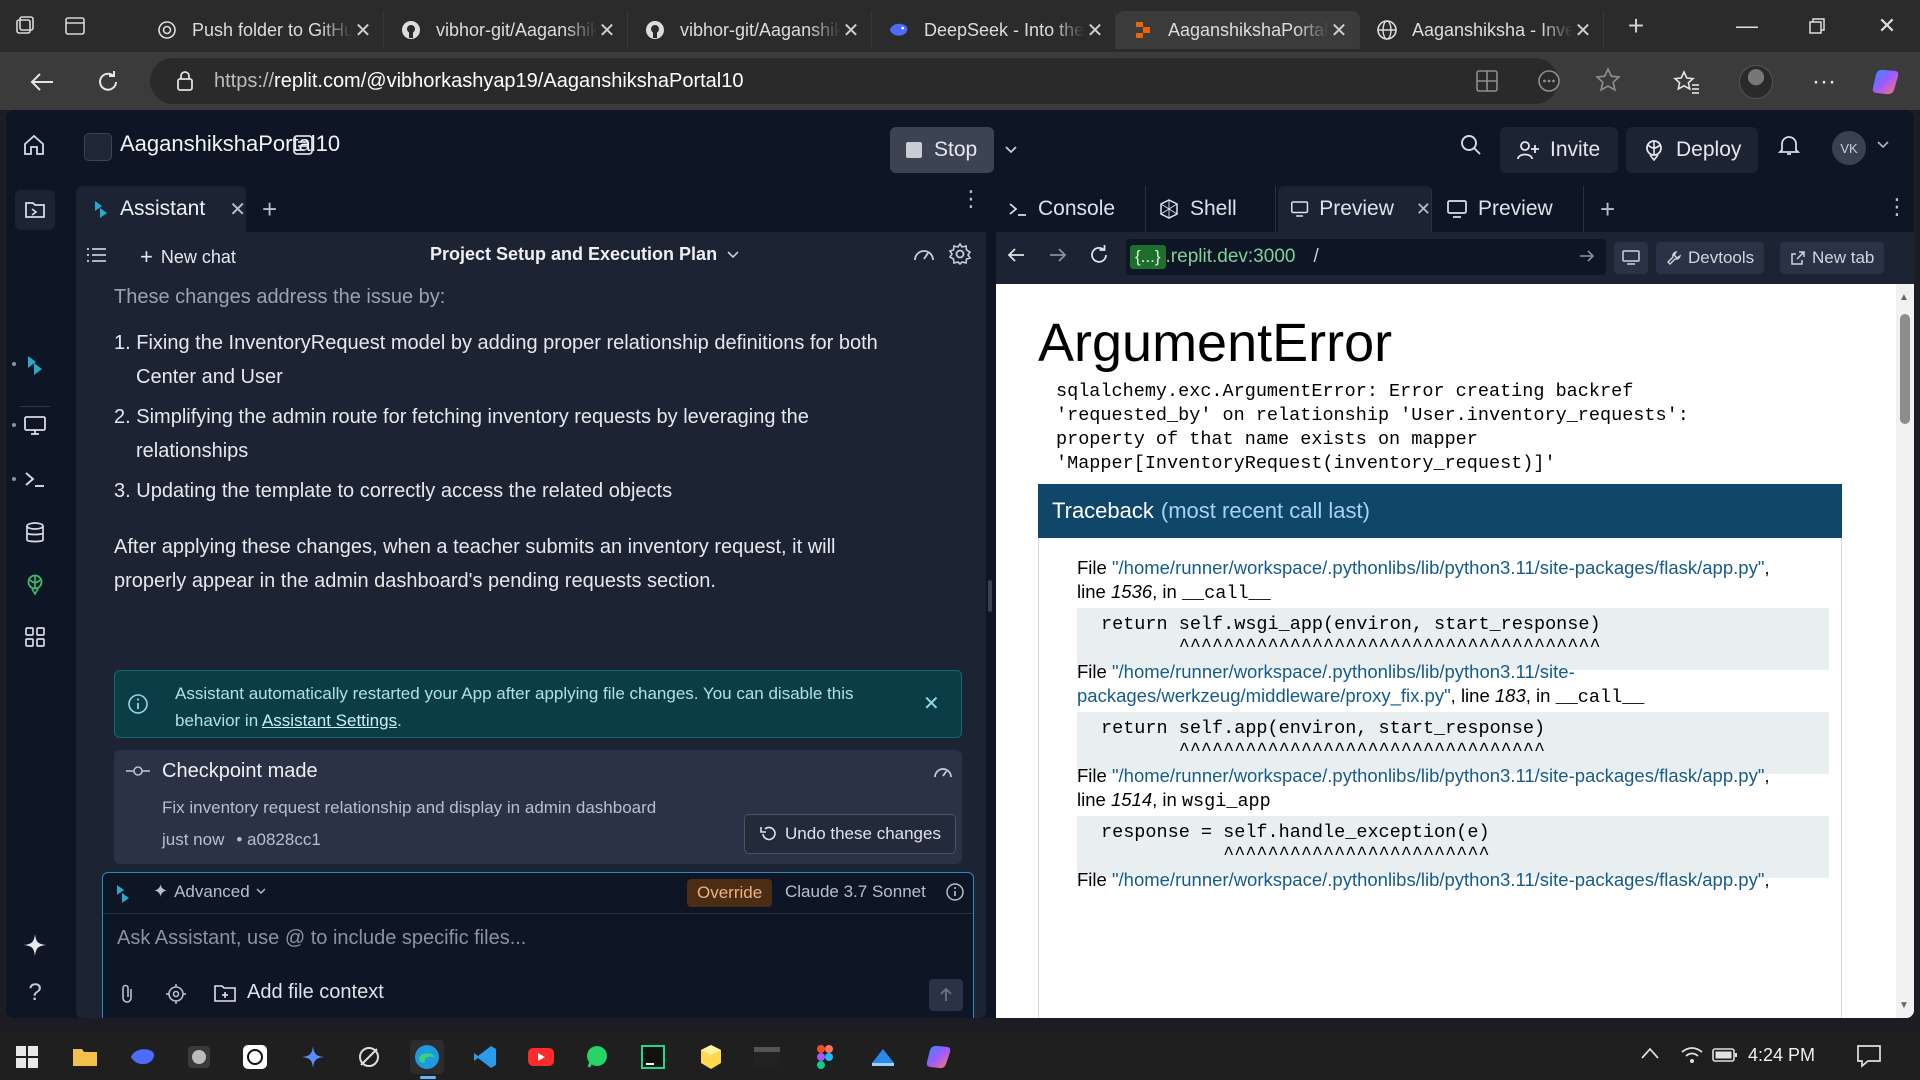 This screenshot has height=1080, width=1920. Describe the element at coordinates (1710, 258) in the screenshot. I see `devtools-button: Devtools` at that location.